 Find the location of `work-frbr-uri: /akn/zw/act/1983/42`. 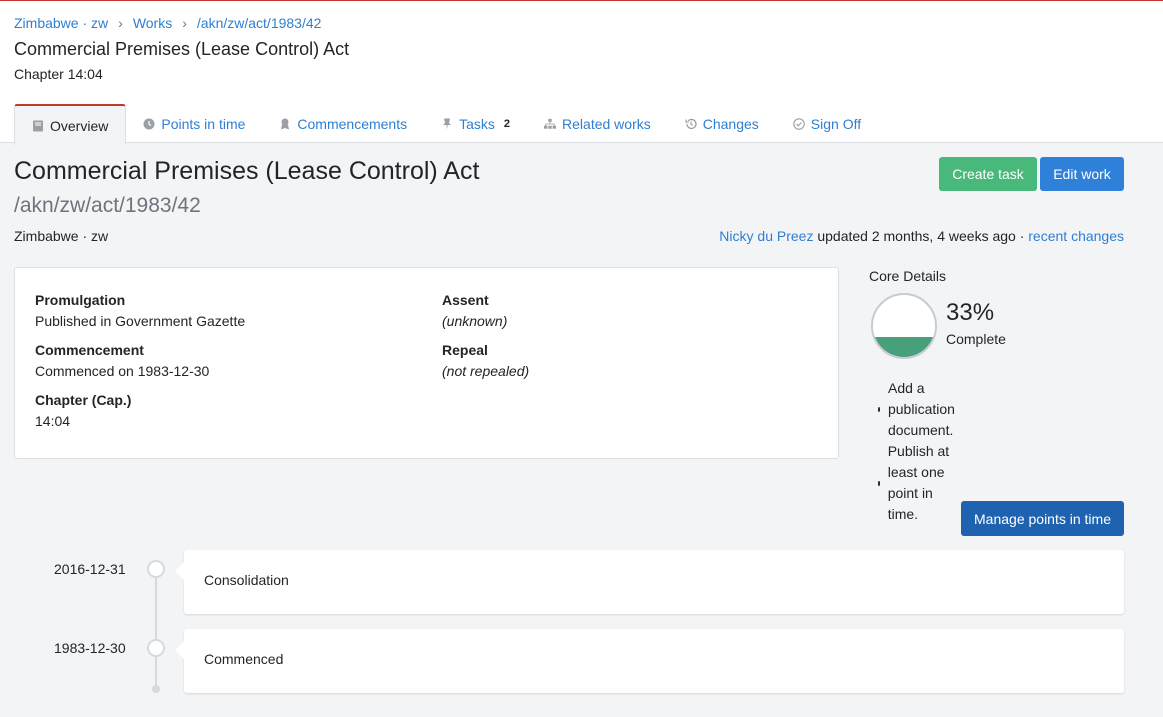

work-frbr-uri: /akn/zw/act/1983/42 is located at coordinates (107, 205).